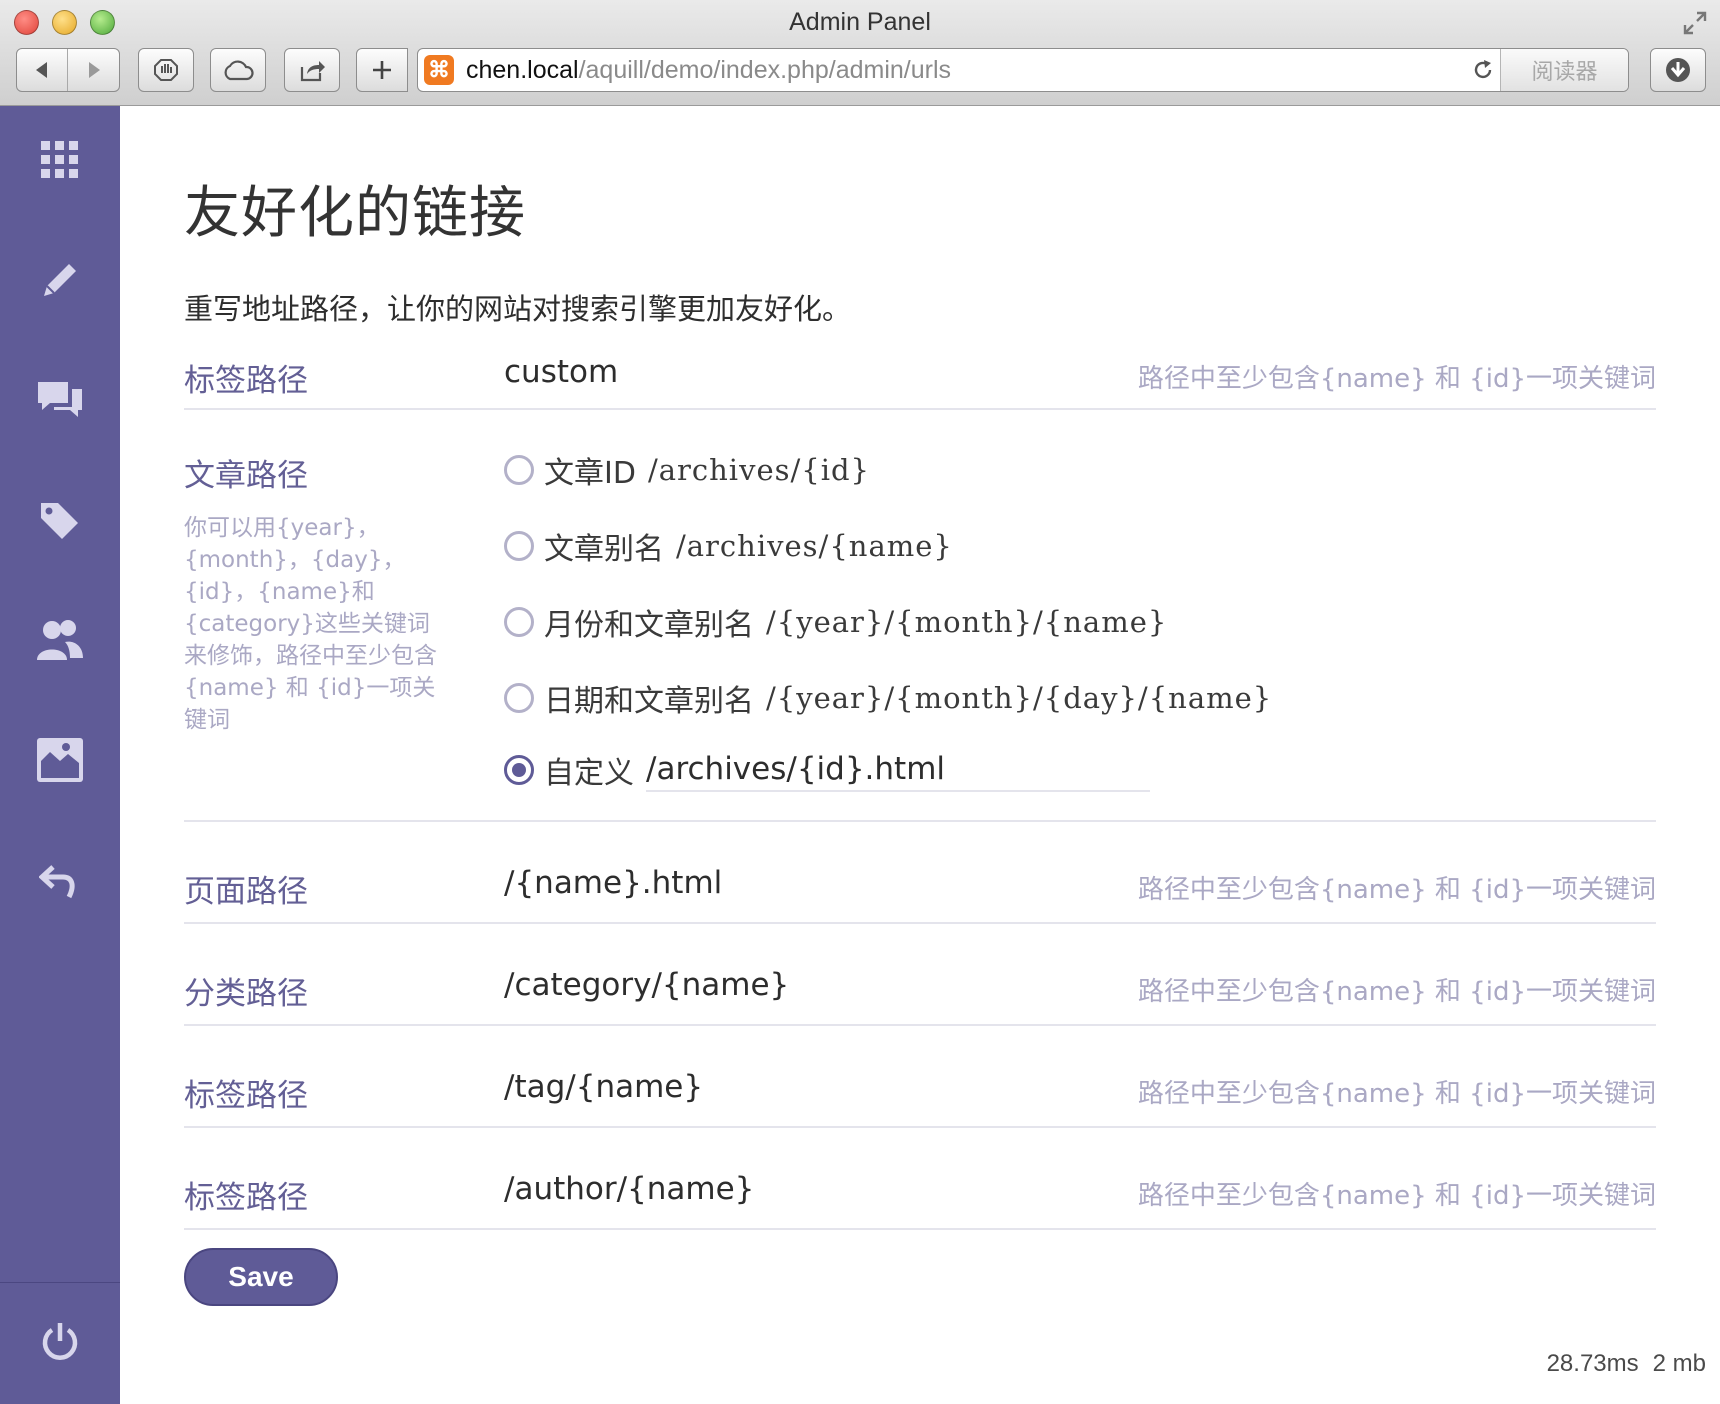  What do you see at coordinates (518, 309) in the screenshot?
I see `page-description: 重写地址路径，让你的网站对搜索引擎更加友好化。` at bounding box center [518, 309].